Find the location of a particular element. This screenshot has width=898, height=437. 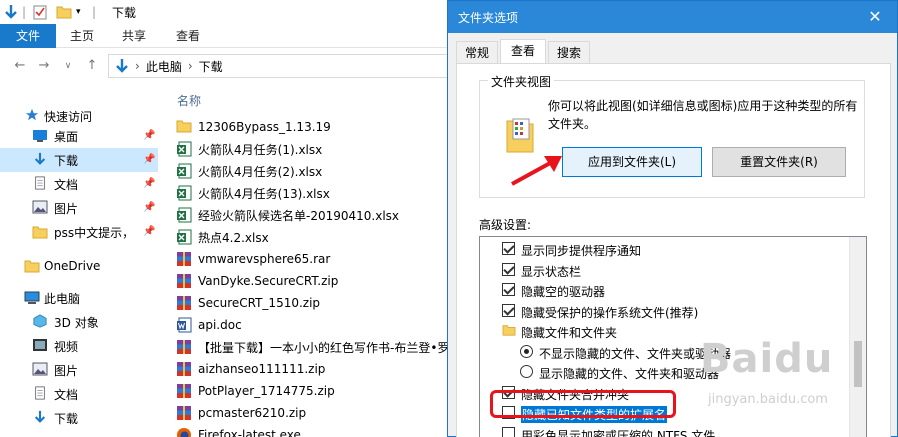

nav-videos: 视频 is located at coordinates (79, 346).